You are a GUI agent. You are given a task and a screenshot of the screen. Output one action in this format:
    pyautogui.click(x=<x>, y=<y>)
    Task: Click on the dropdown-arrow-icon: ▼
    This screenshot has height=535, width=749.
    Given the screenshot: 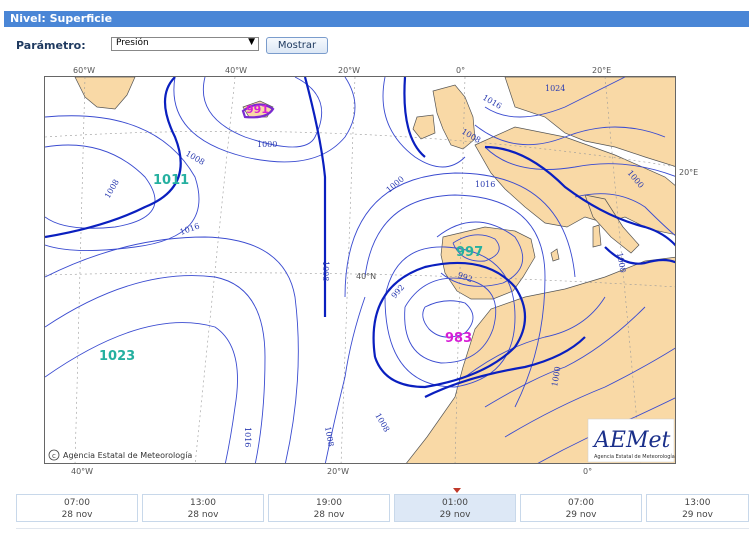 What is the action you would take?
    pyautogui.click(x=251, y=42)
    